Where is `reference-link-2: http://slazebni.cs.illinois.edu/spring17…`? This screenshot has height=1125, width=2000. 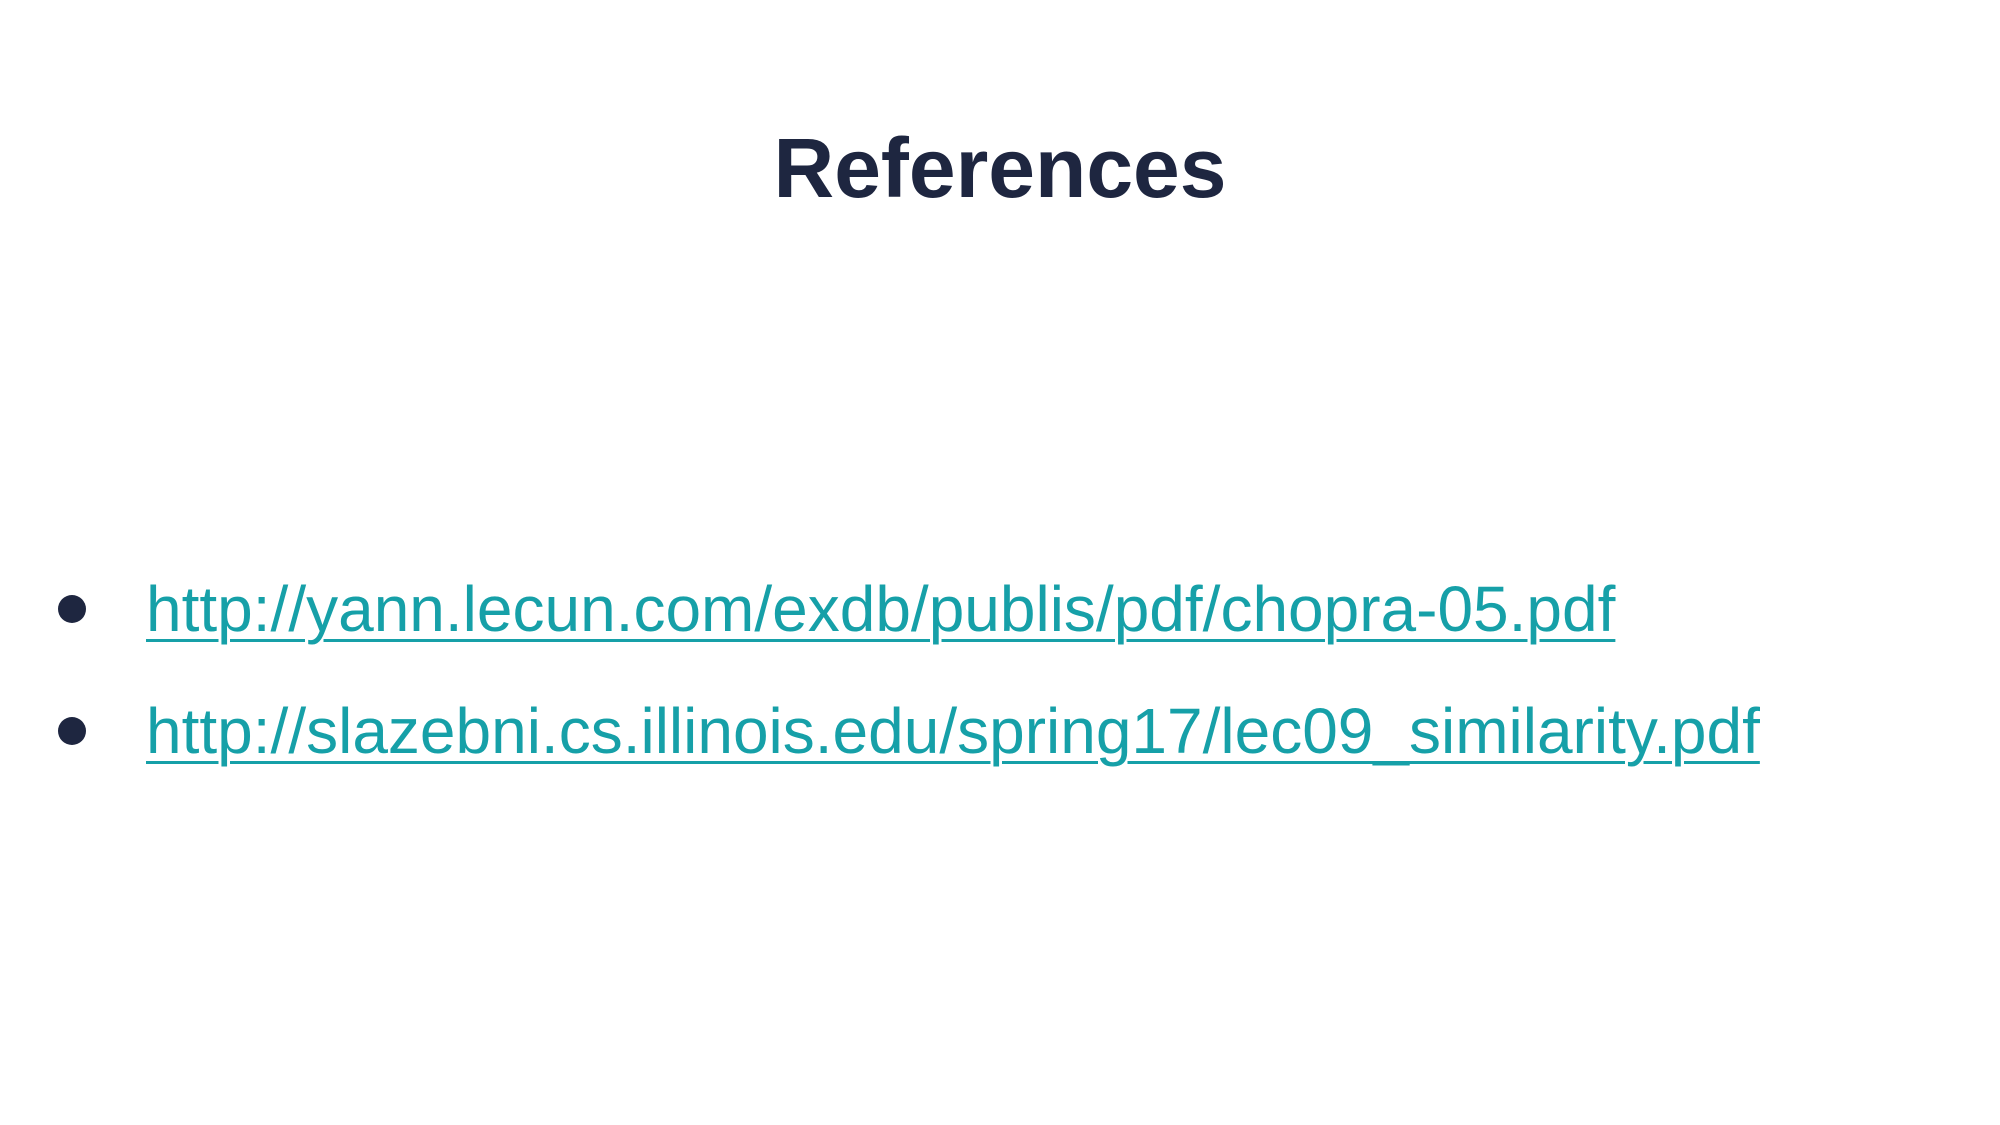 reference-link-2: http://slazebni.cs.illinois.edu/spring17… is located at coordinates (953, 731).